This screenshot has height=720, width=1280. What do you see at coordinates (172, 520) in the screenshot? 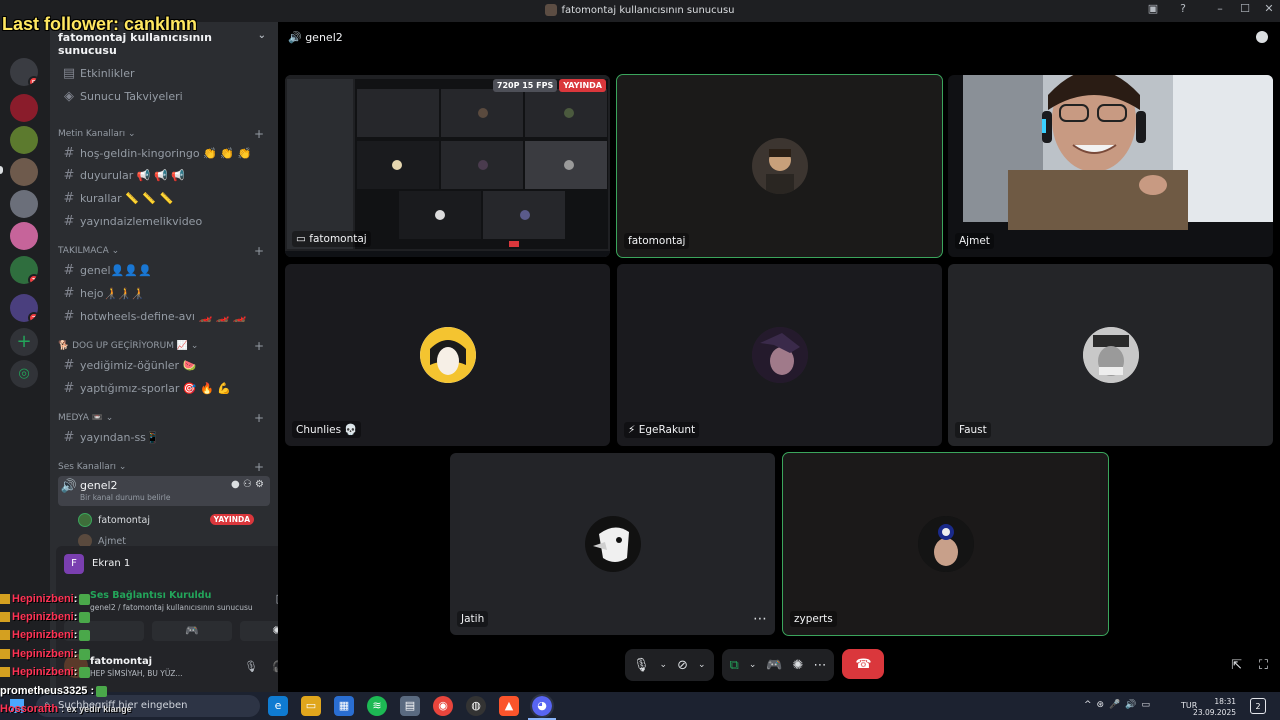
I see `voice-user: fatomontaj YAYINDA` at bounding box center [172, 520].